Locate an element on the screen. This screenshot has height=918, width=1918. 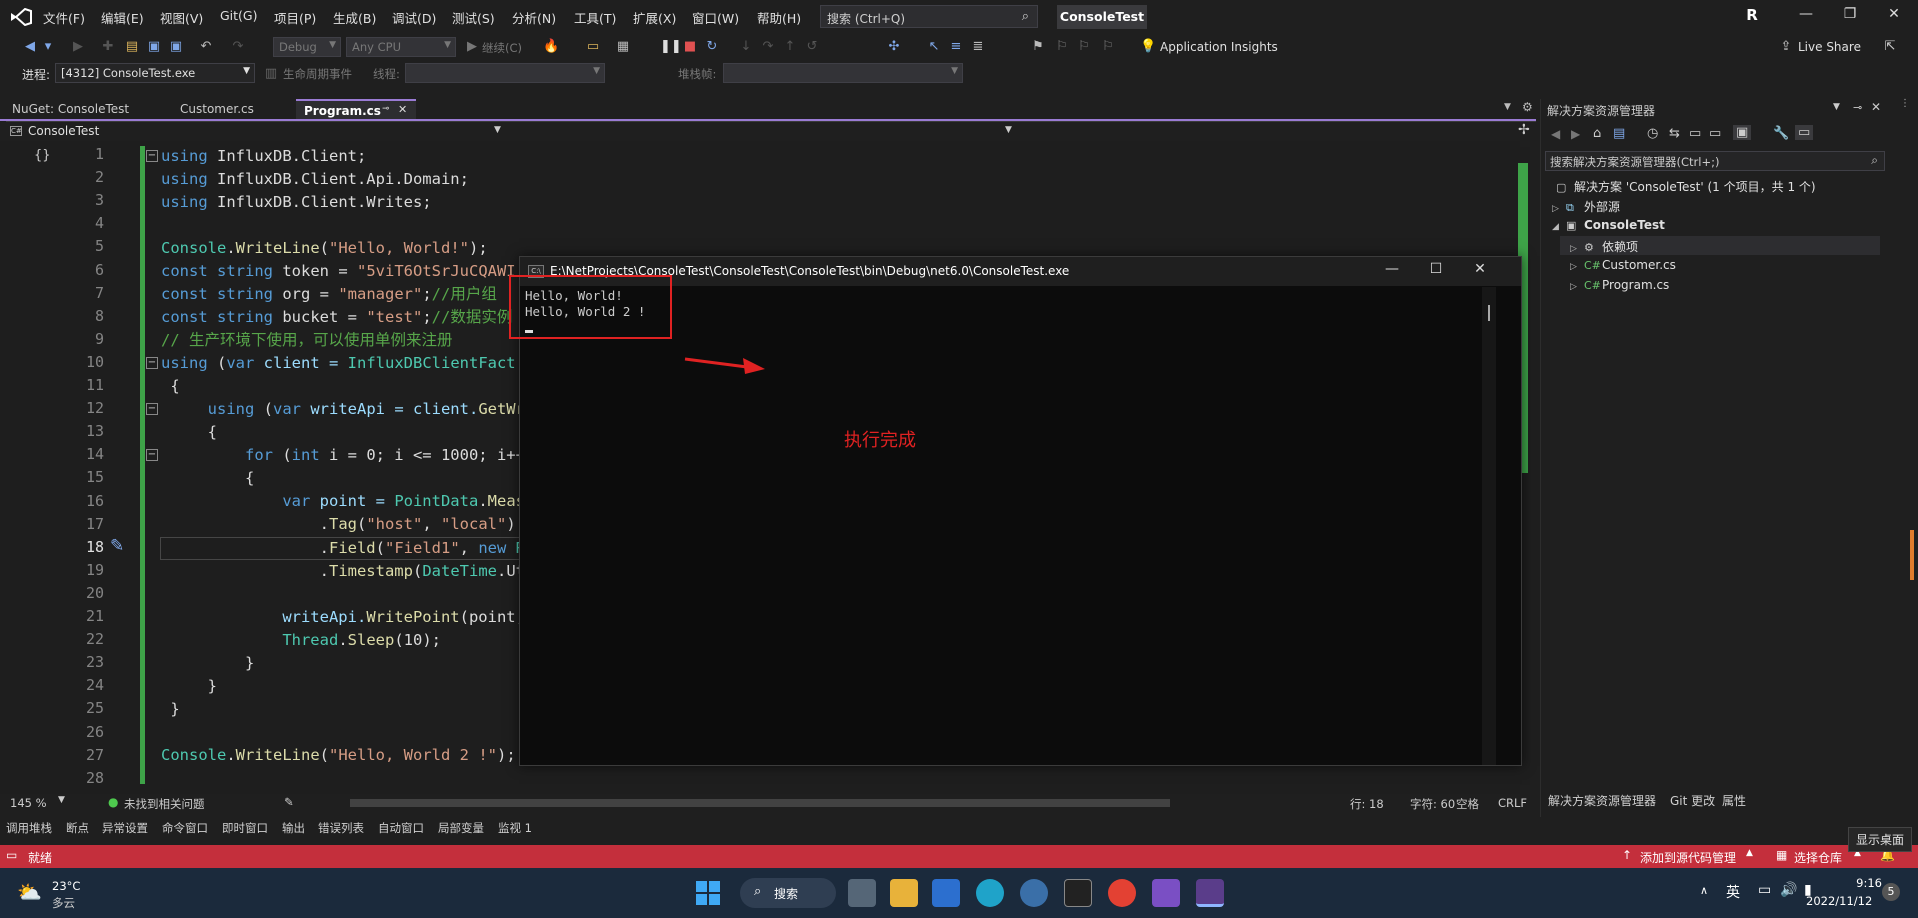
start-button is located at coordinates (708, 893).